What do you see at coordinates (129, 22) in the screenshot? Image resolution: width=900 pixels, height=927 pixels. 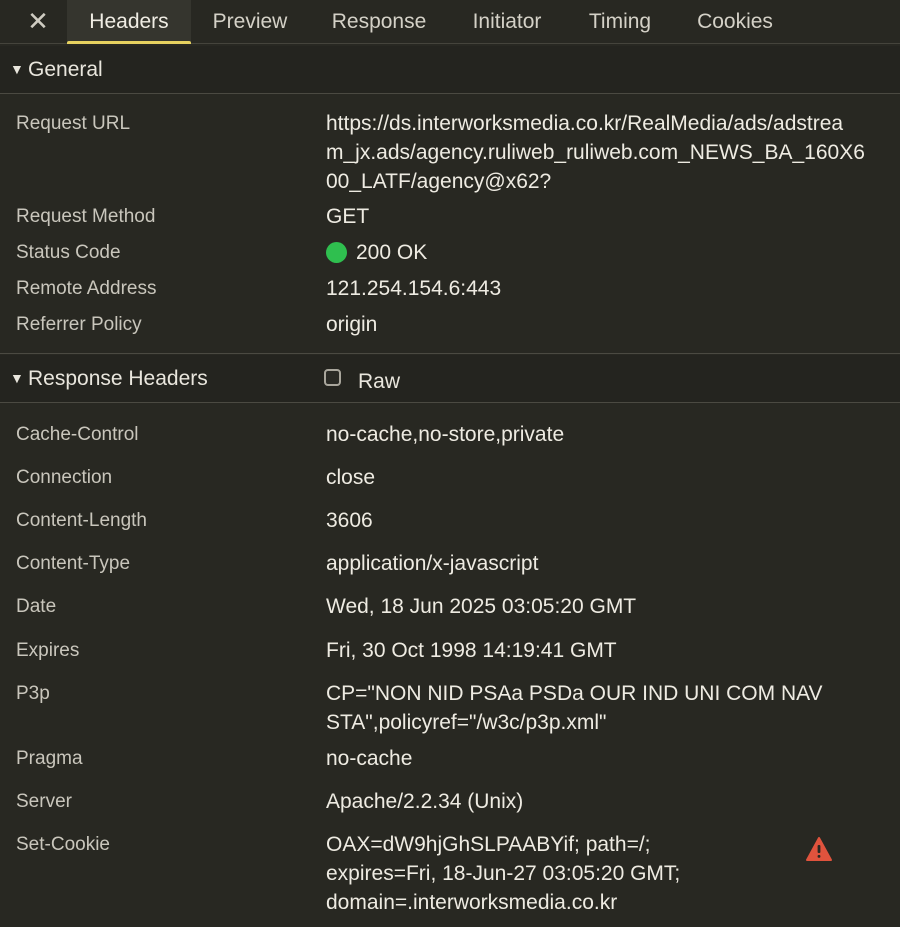 I see `tab-headers: Headers` at bounding box center [129, 22].